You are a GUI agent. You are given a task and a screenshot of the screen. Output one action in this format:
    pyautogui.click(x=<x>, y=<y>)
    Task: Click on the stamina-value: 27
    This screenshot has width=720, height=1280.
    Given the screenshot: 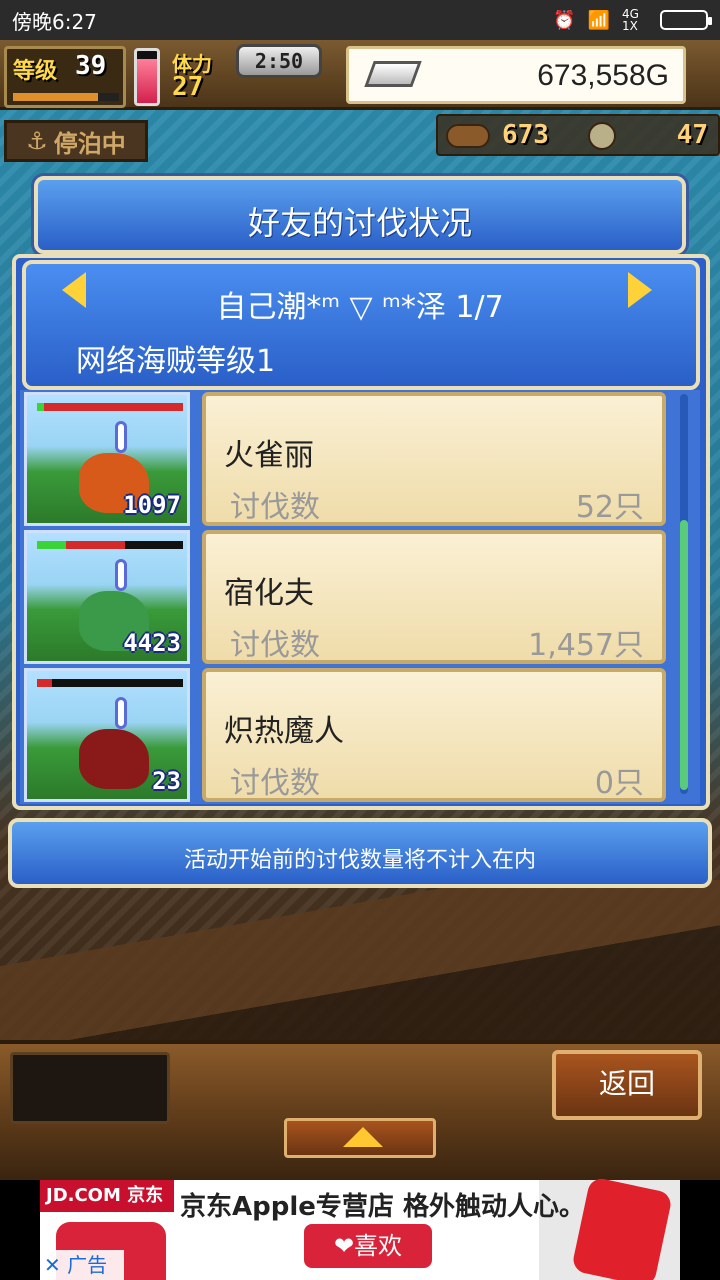 What is the action you would take?
    pyautogui.click(x=188, y=87)
    